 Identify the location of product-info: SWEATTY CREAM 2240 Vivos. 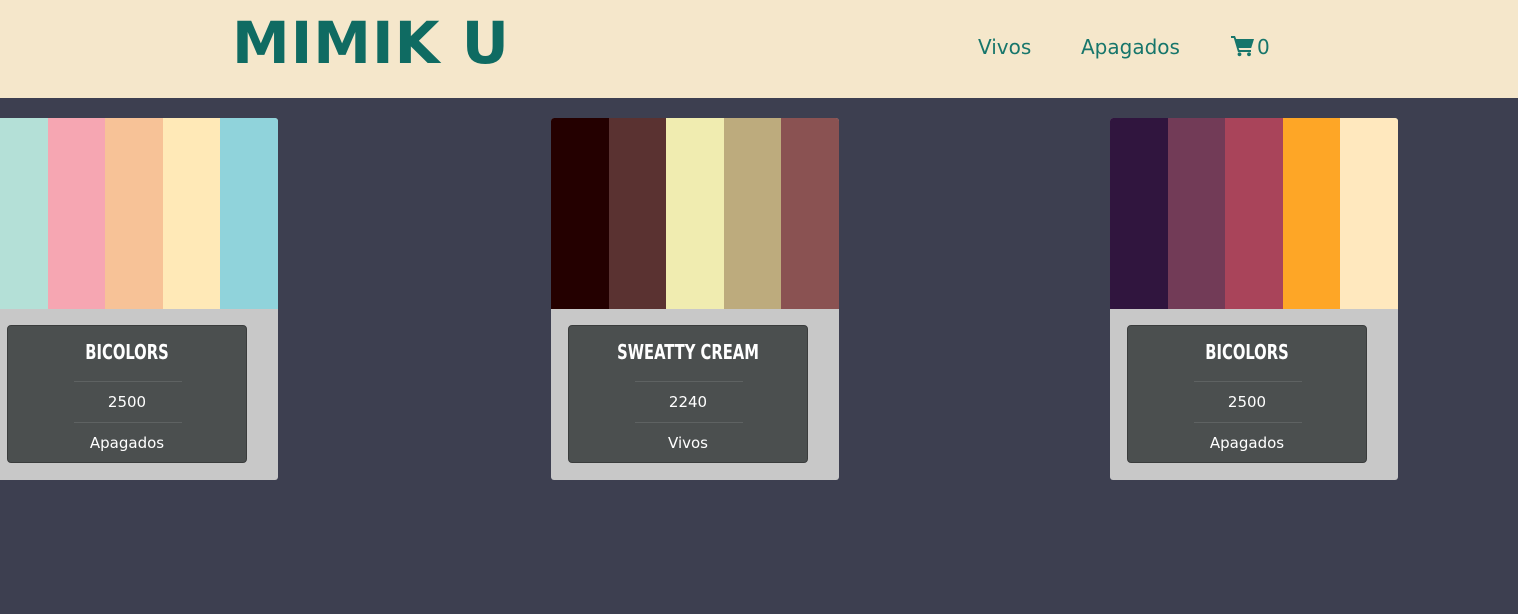
(688, 394).